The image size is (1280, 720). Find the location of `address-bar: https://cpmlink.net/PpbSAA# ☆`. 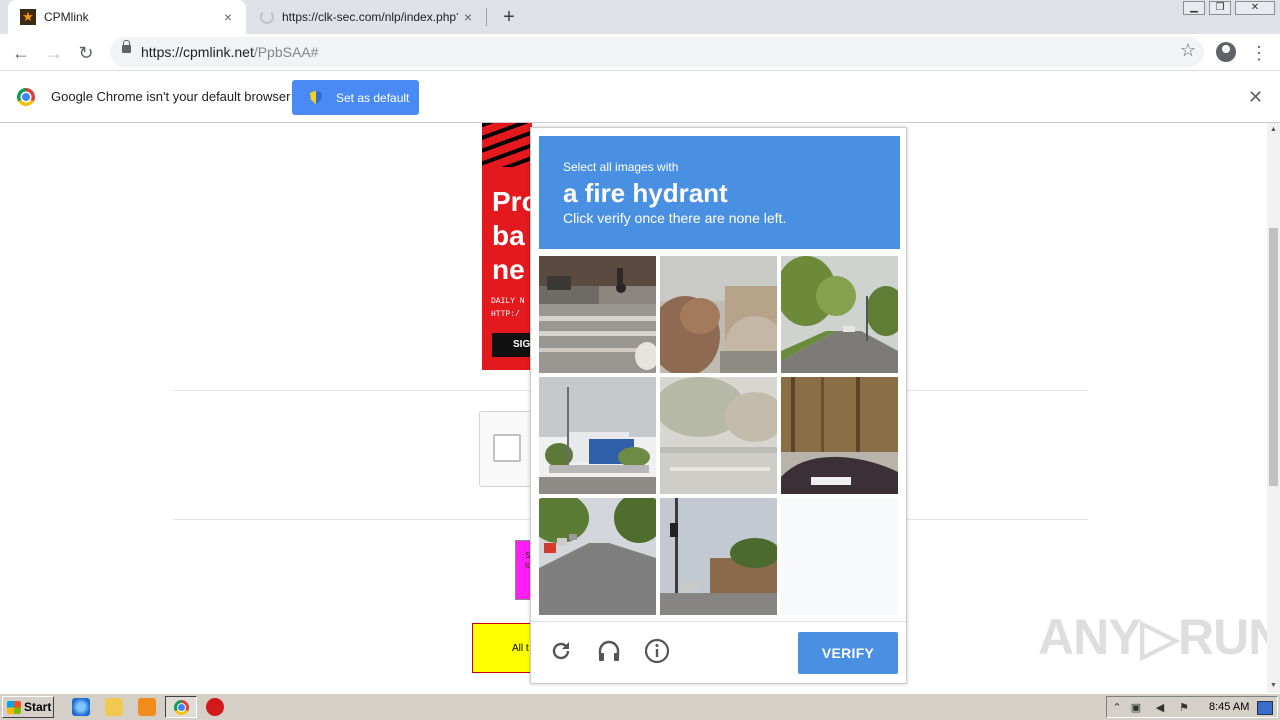

address-bar: https://cpmlink.net/PpbSAA# ☆ is located at coordinates (657, 52).